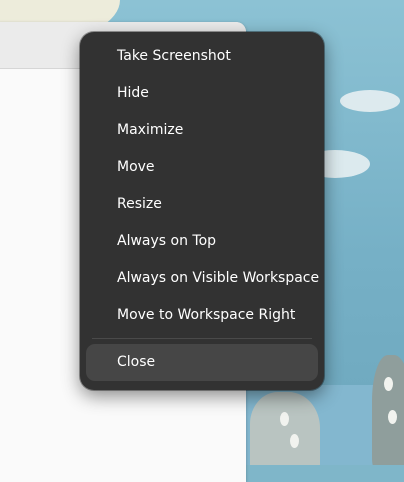 The width and height of the screenshot is (404, 482). What do you see at coordinates (202, 56) in the screenshot?
I see `menu-item-take-screenshot: Take Screenshot` at bounding box center [202, 56].